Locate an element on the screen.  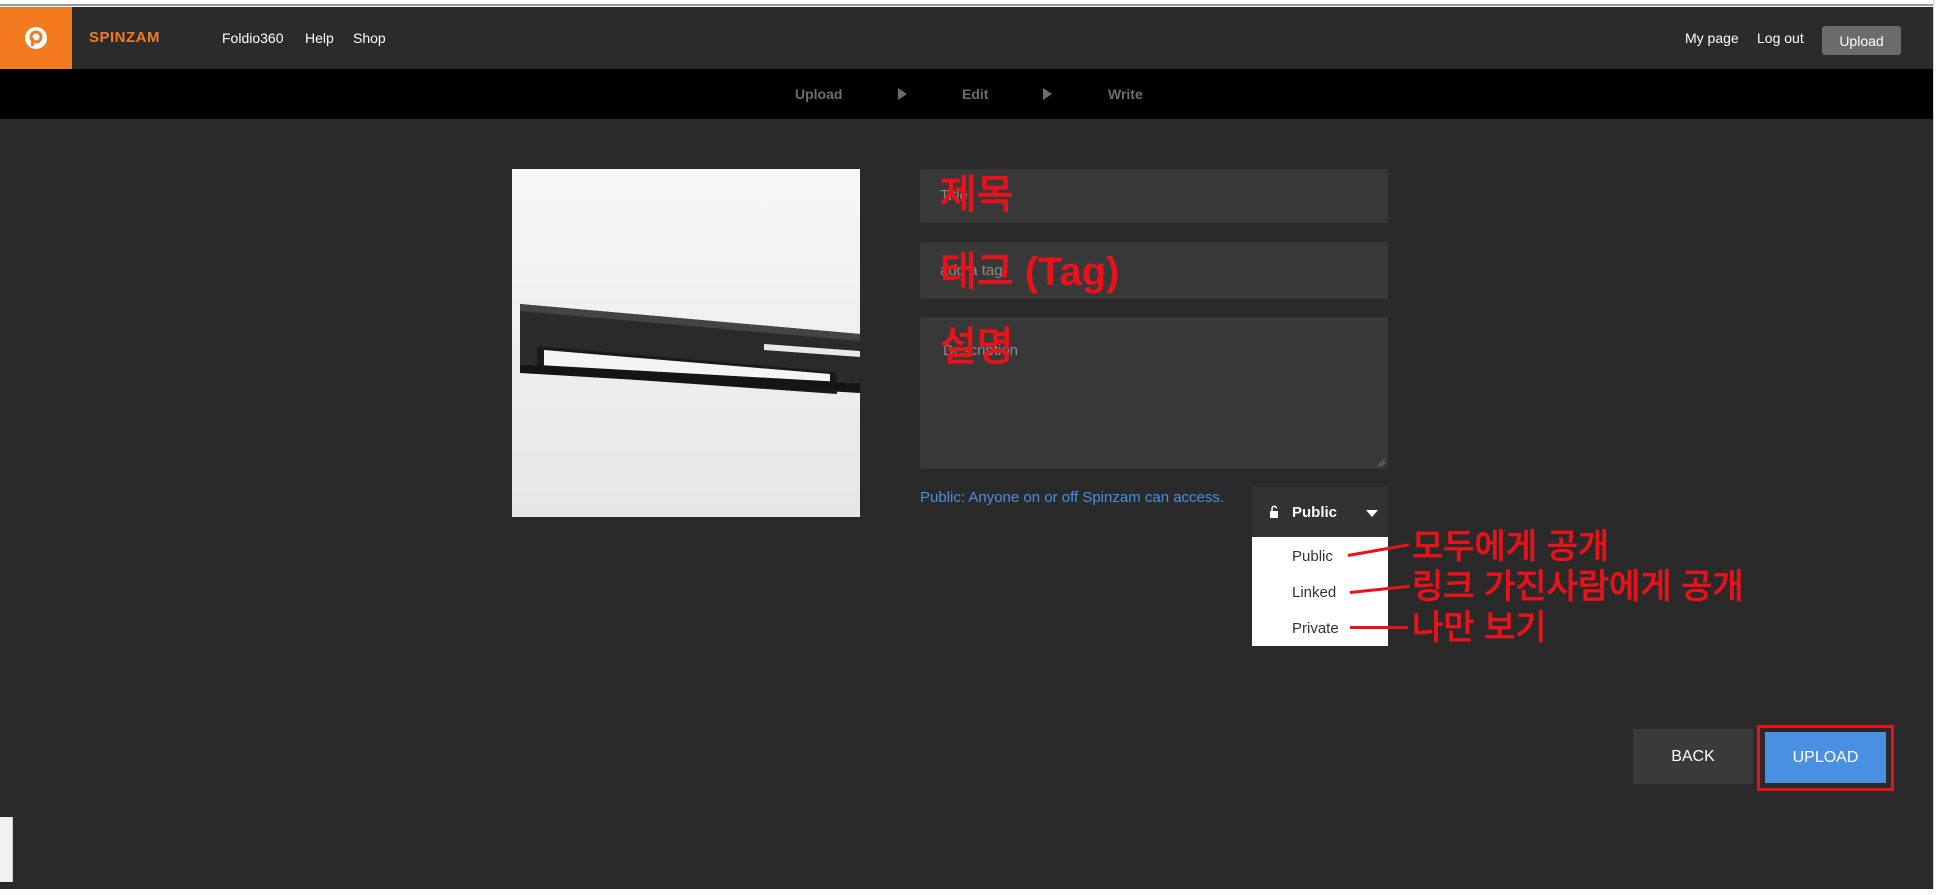
step-upload: Upload is located at coordinates (819, 94).